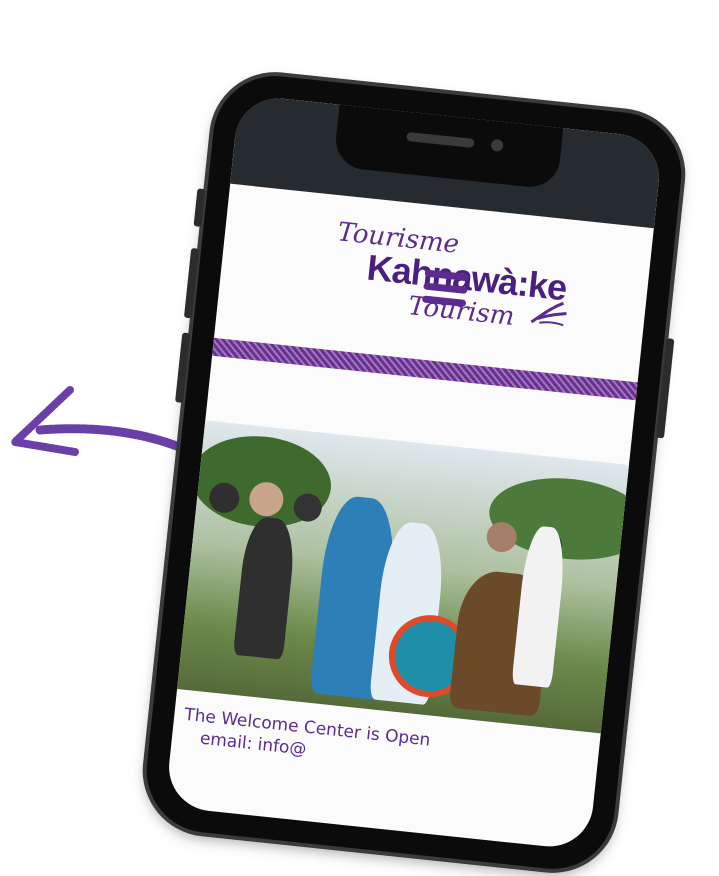  What do you see at coordinates (191, 283) in the screenshot?
I see `volume-up-button` at bounding box center [191, 283].